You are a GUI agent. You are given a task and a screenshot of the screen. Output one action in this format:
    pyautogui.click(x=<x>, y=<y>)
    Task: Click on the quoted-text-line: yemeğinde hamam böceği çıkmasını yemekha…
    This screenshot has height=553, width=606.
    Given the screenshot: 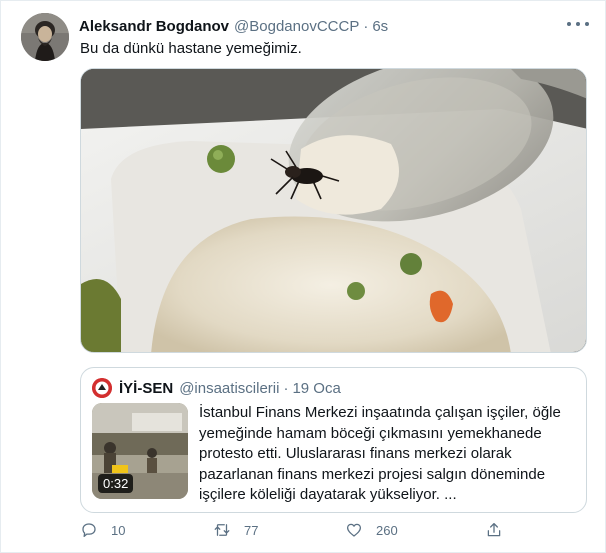 What is the action you would take?
    pyautogui.click(x=370, y=433)
    